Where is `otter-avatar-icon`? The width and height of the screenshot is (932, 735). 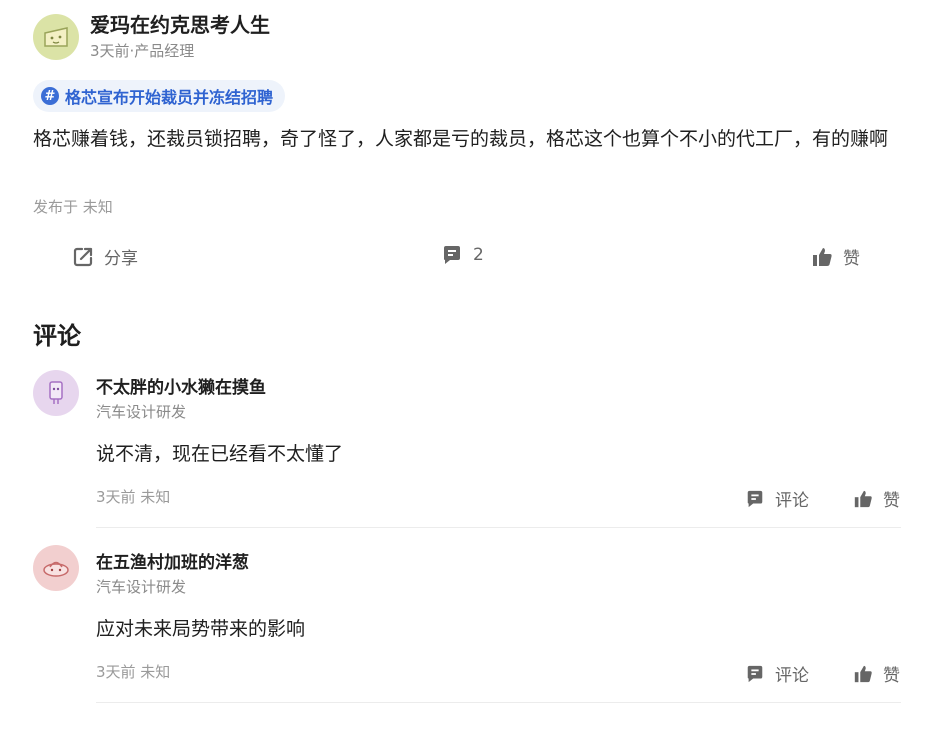
otter-avatar-icon is located at coordinates (56, 392).